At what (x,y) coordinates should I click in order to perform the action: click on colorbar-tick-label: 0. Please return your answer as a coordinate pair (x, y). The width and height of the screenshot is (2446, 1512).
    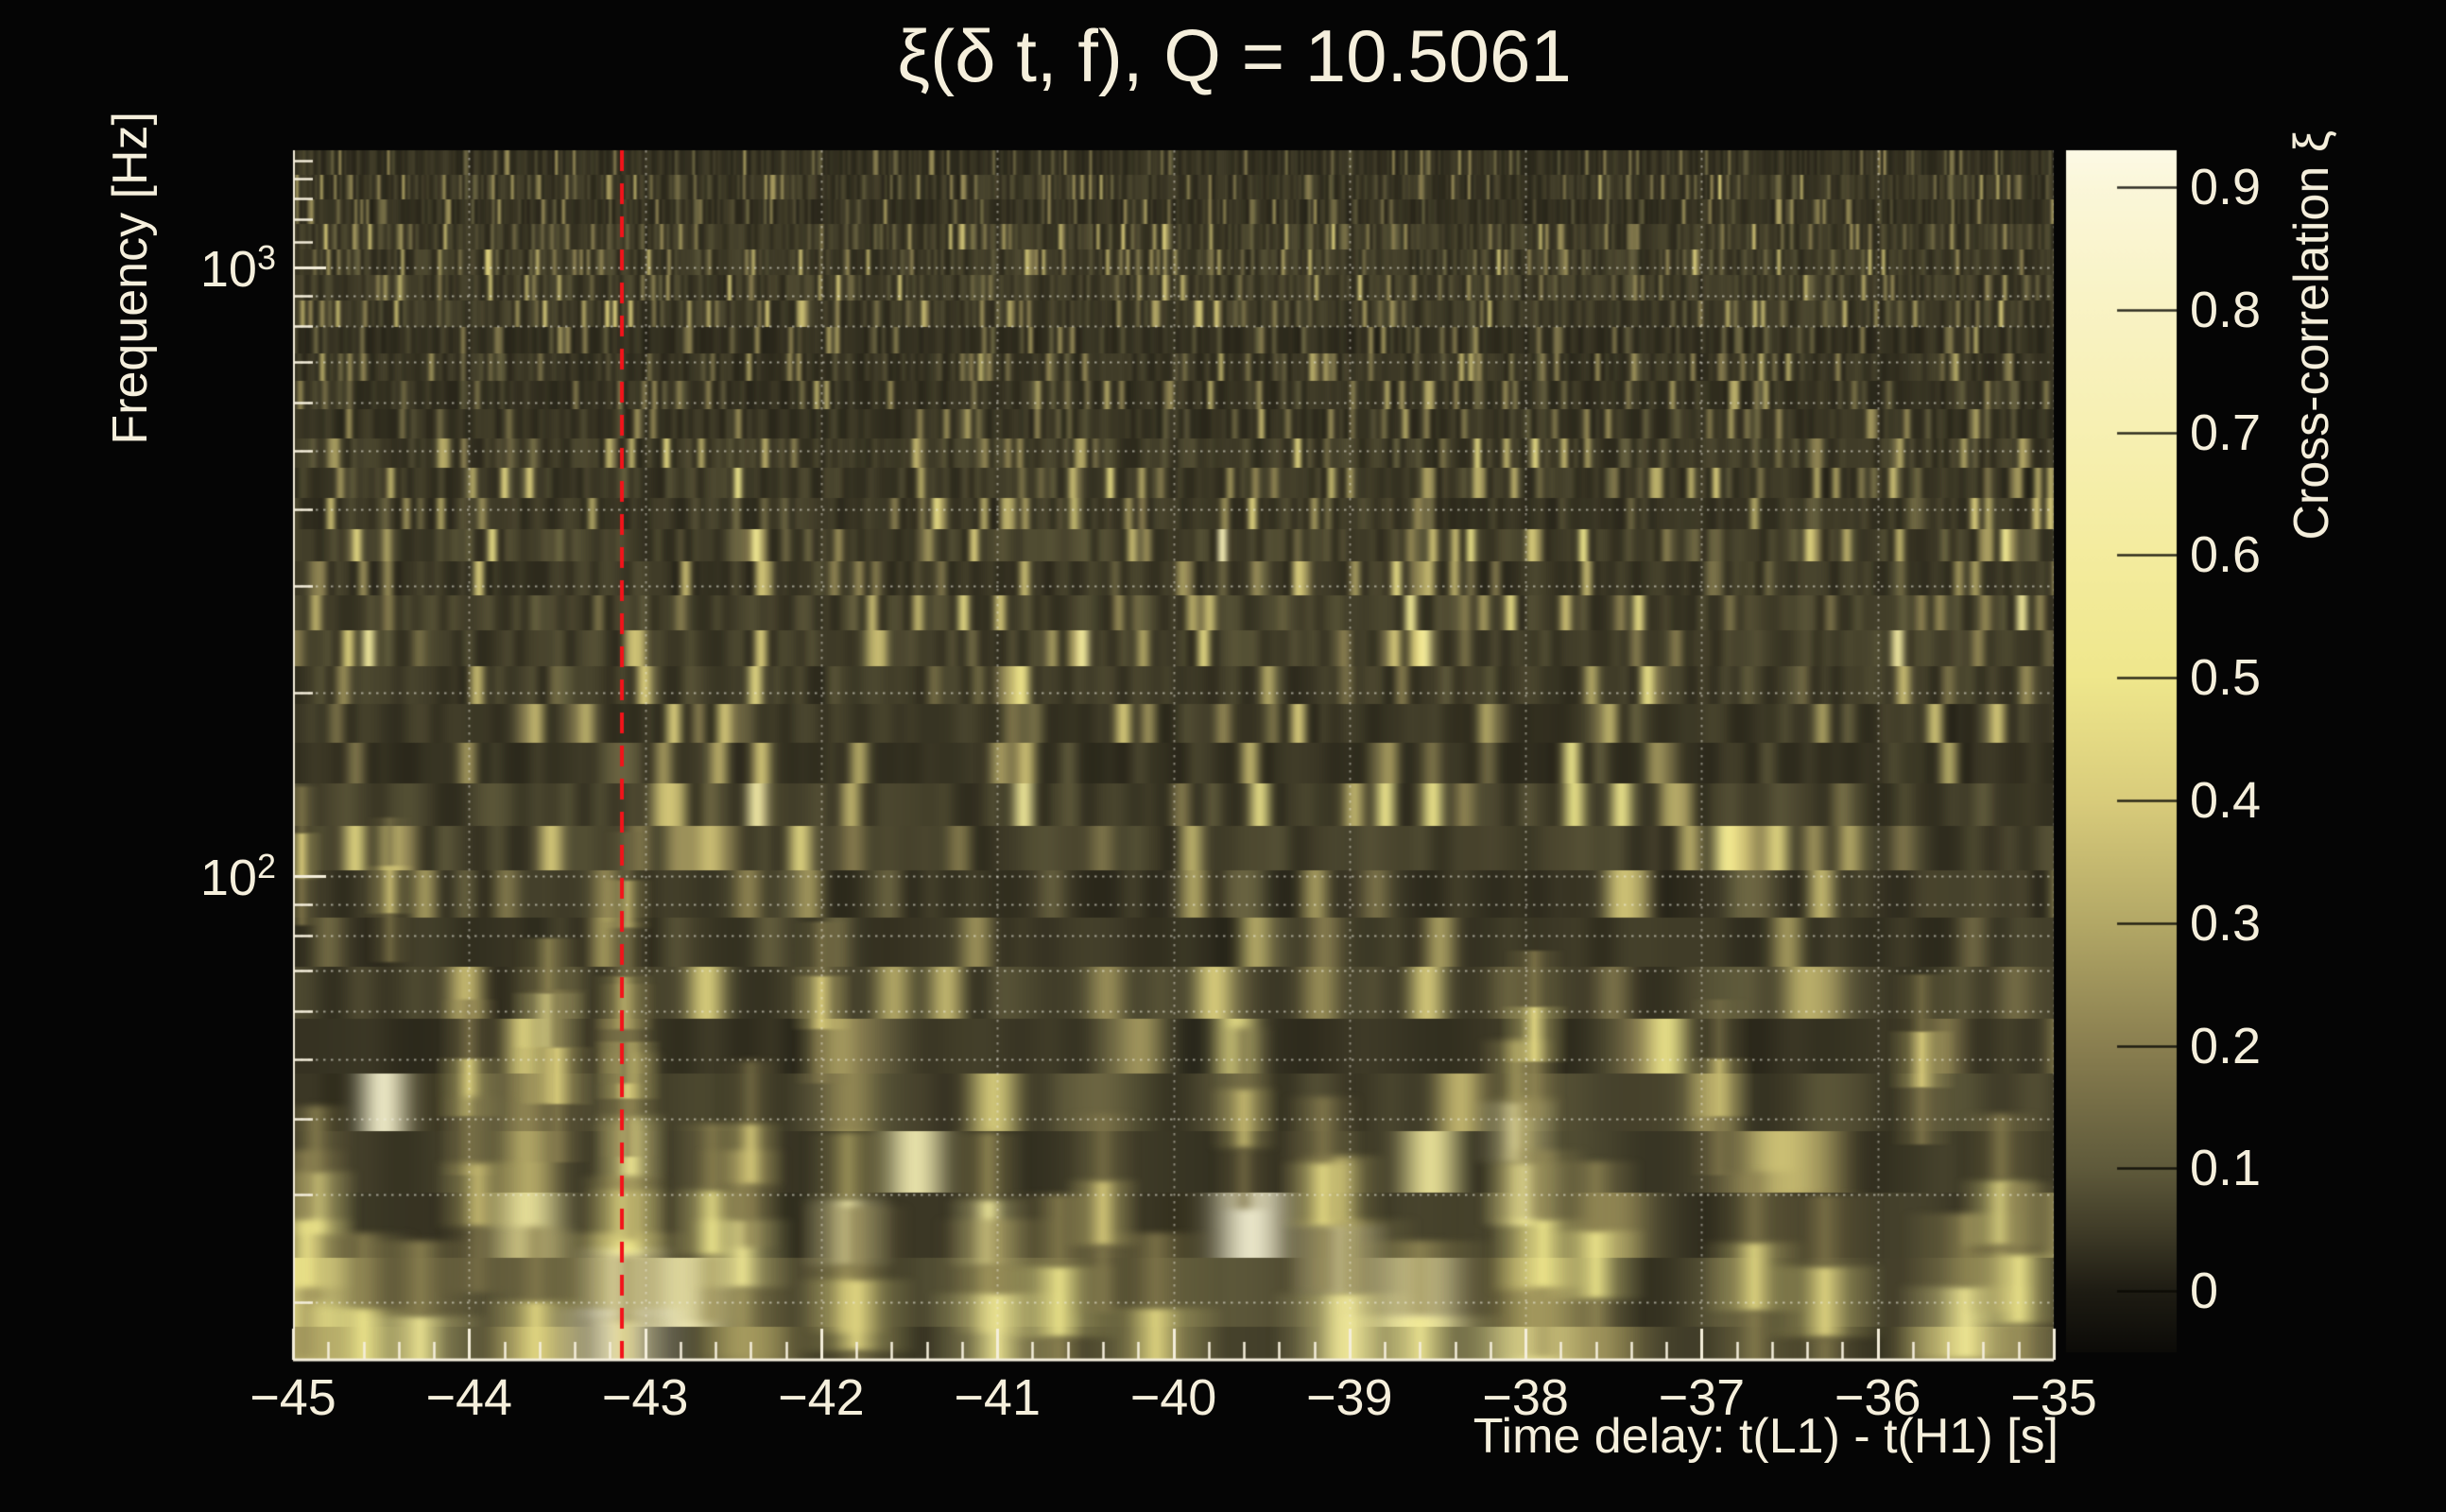
    Looking at the image, I should click on (2204, 1291).